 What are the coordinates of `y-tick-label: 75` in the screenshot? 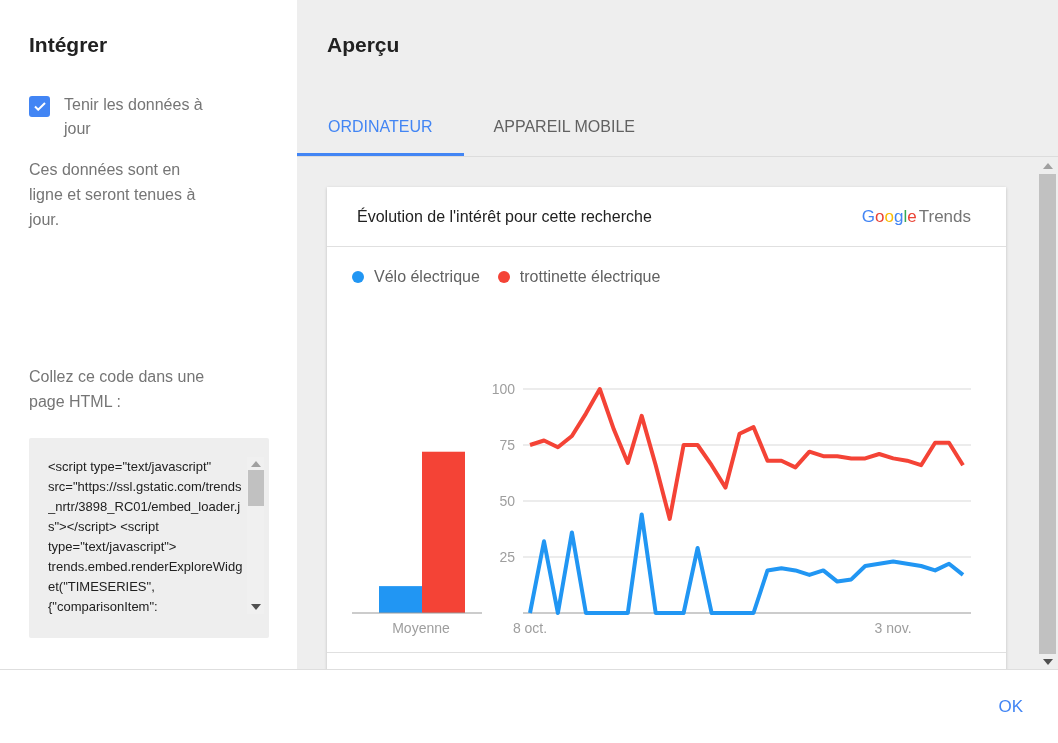 It's located at (507, 445).